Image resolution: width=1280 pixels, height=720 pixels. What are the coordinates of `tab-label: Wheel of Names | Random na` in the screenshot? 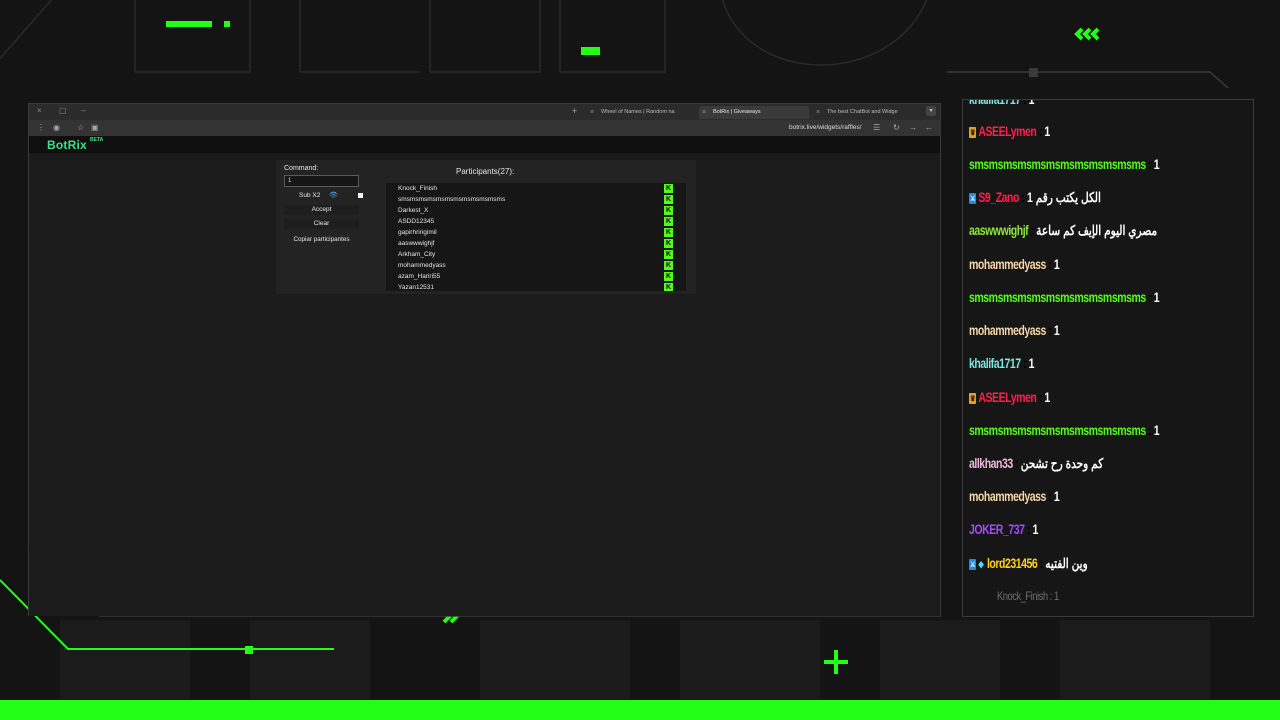 It's located at (638, 112).